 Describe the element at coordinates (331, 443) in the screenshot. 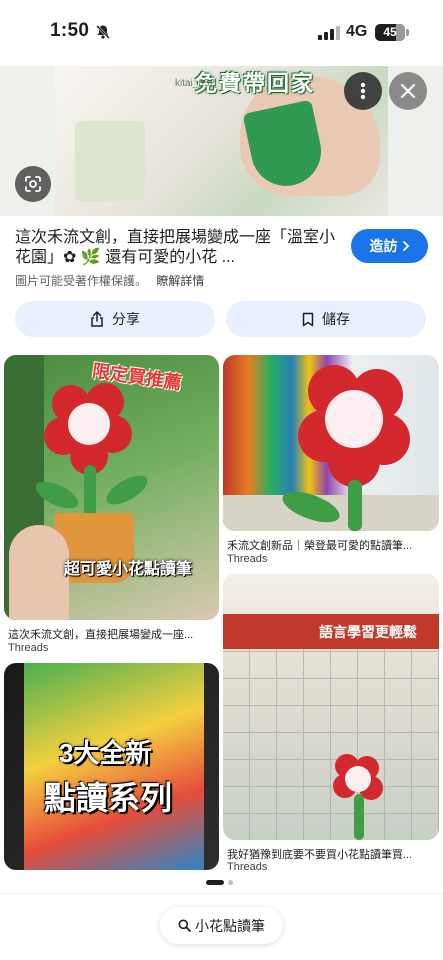

I see `card-image` at that location.